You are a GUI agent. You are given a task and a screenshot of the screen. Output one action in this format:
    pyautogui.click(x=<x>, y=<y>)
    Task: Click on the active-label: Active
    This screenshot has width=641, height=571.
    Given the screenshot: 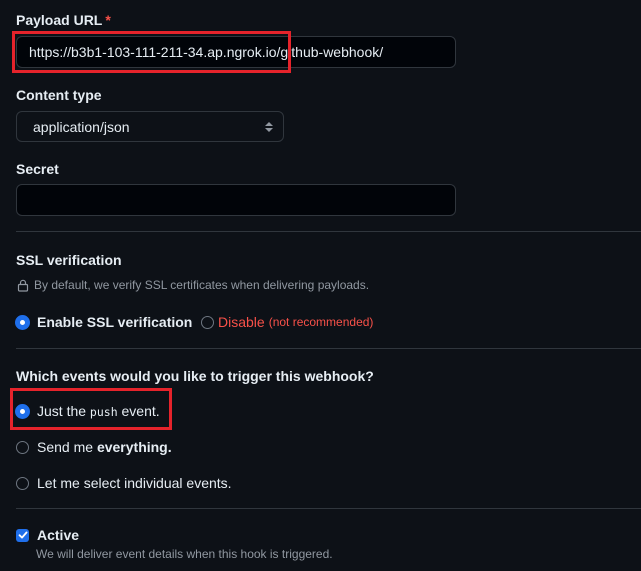 What is the action you would take?
    pyautogui.click(x=58, y=535)
    